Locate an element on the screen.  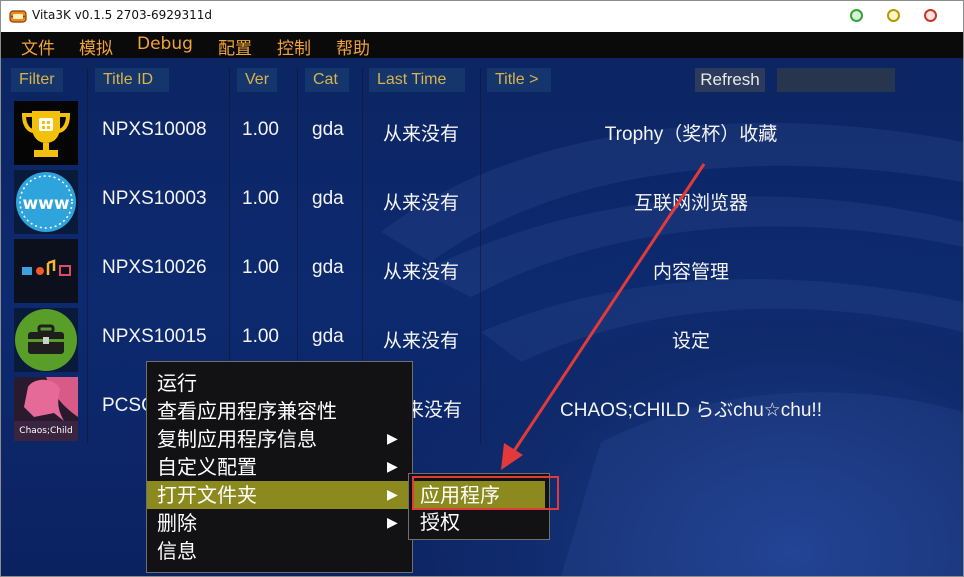
menu-config: 配置 is located at coordinates (235, 46).